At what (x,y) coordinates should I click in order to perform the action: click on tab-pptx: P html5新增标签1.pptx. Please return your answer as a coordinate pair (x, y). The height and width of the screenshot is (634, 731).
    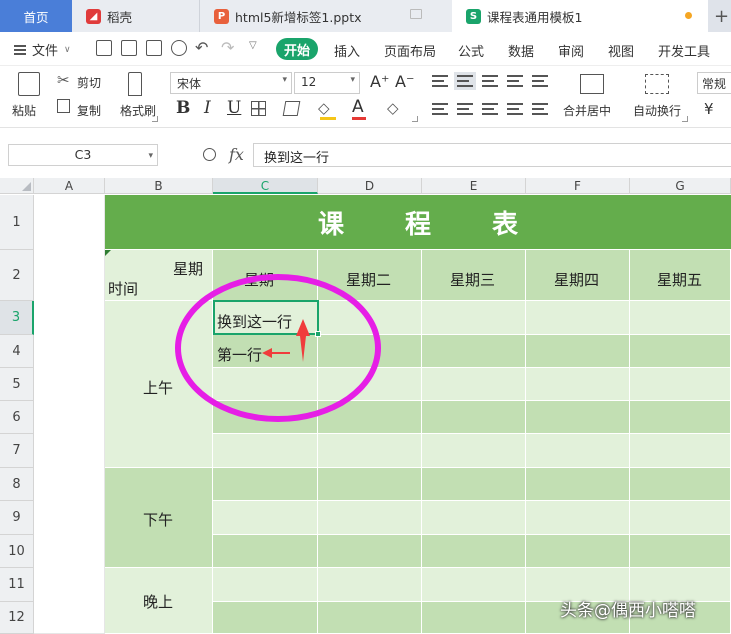
    Looking at the image, I should click on (326, 16).